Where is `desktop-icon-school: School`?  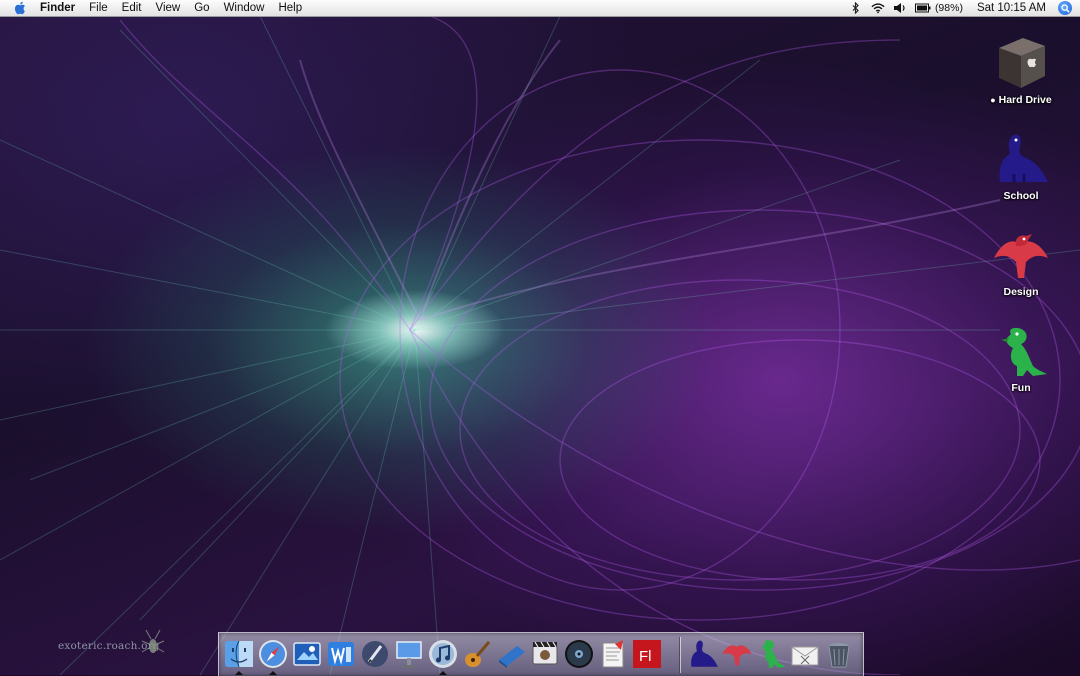 desktop-icon-school: School is located at coordinates (1021, 163).